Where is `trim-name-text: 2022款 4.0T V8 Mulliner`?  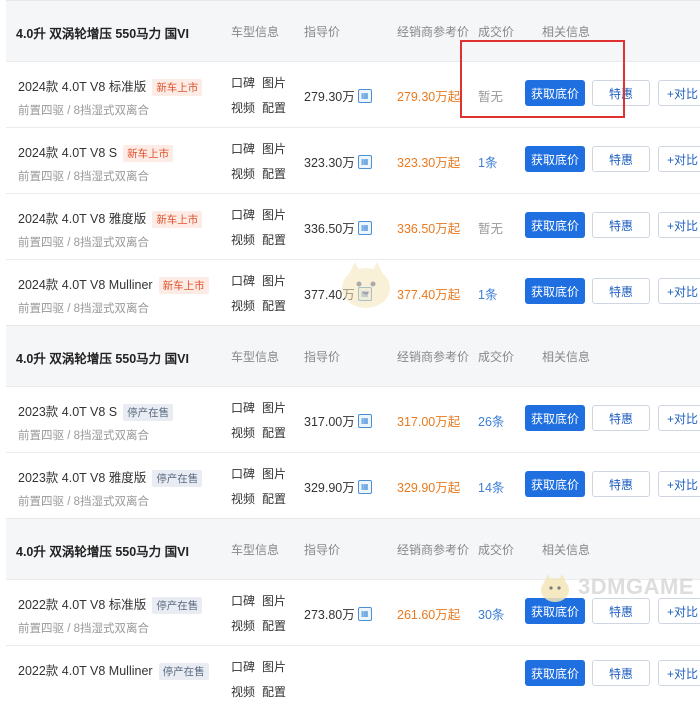 trim-name-text: 2022款 4.0T V8 Mulliner is located at coordinates (85, 671).